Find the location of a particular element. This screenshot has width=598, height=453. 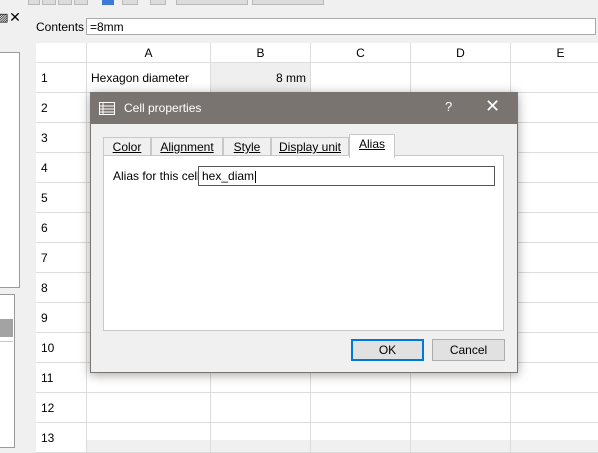

row-header: 12 is located at coordinates (61, 408).